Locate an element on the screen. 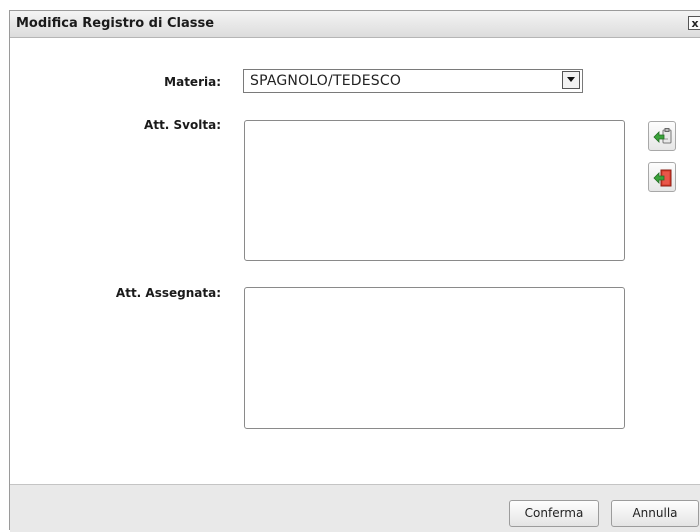 This screenshot has height=532, width=700. att-assegnata-label: Att. Assegnata: is located at coordinates (168, 293).